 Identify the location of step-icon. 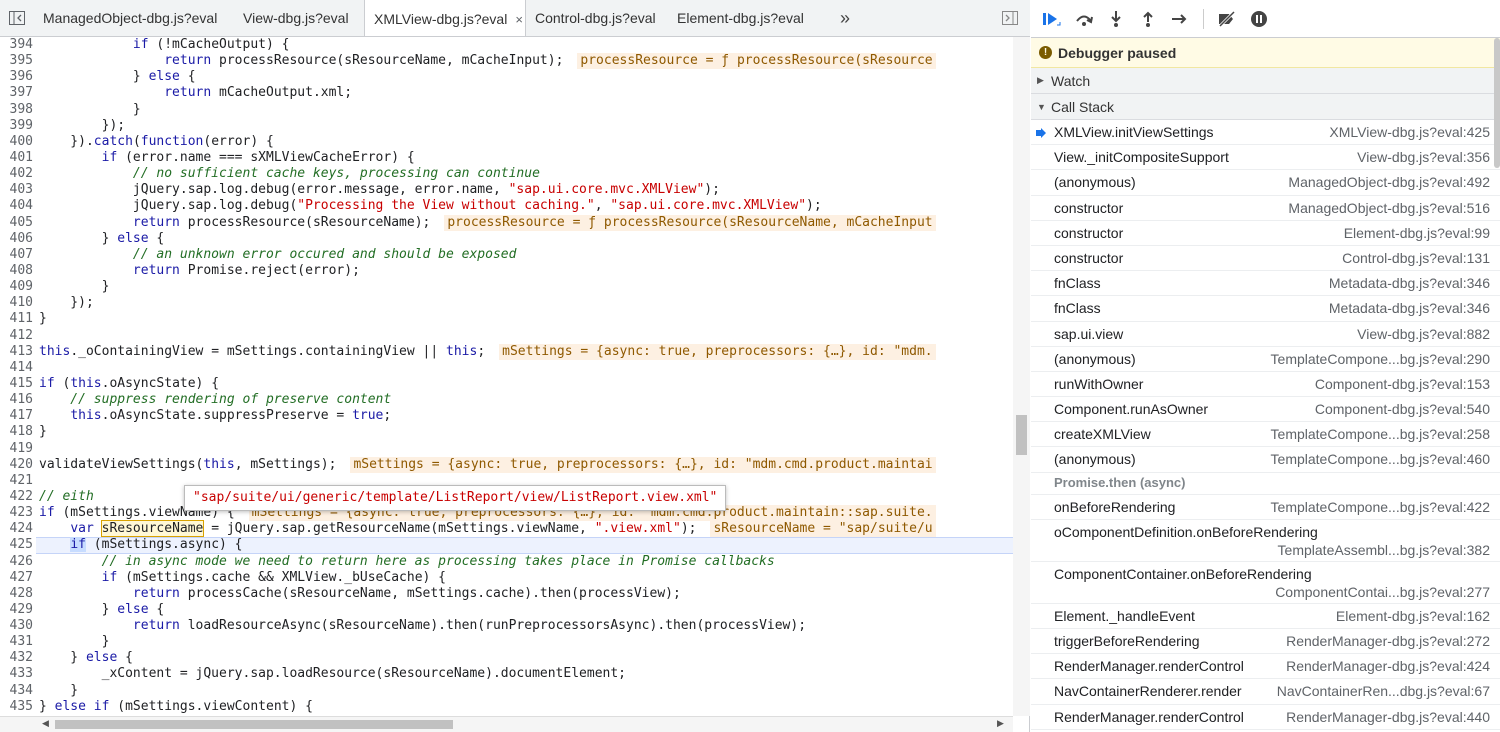
(1180, 19).